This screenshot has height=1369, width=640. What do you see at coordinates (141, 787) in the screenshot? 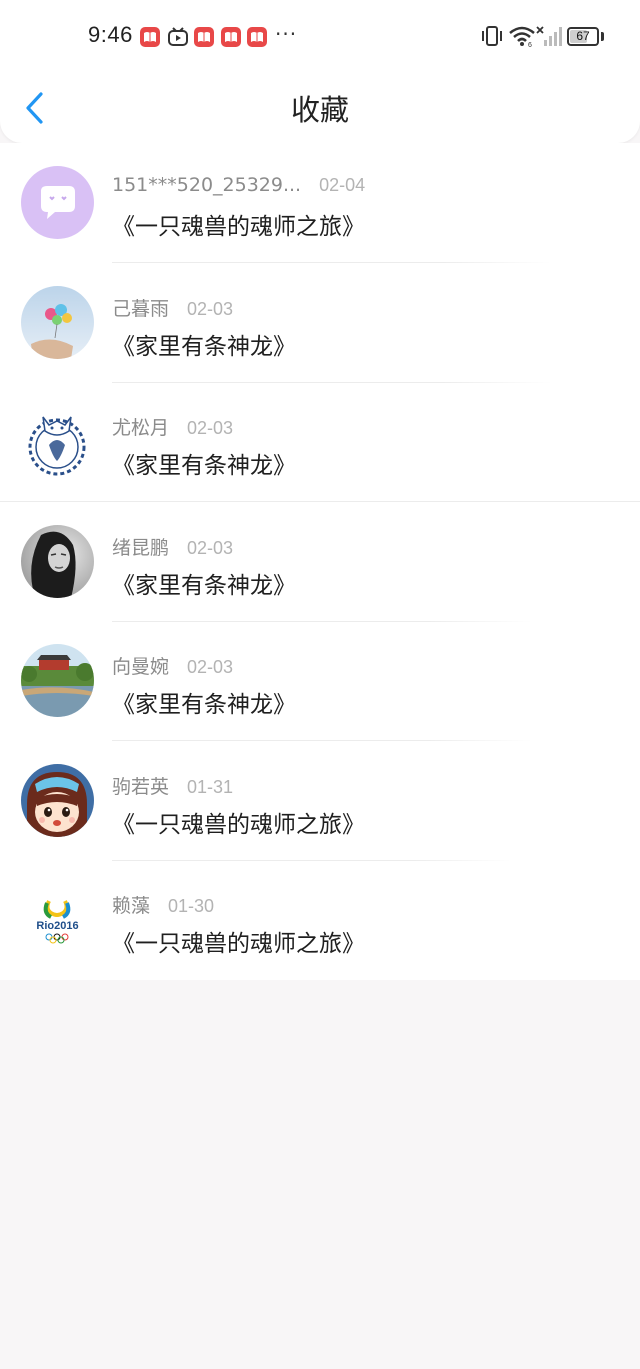
I see `username: 驹若英` at bounding box center [141, 787].